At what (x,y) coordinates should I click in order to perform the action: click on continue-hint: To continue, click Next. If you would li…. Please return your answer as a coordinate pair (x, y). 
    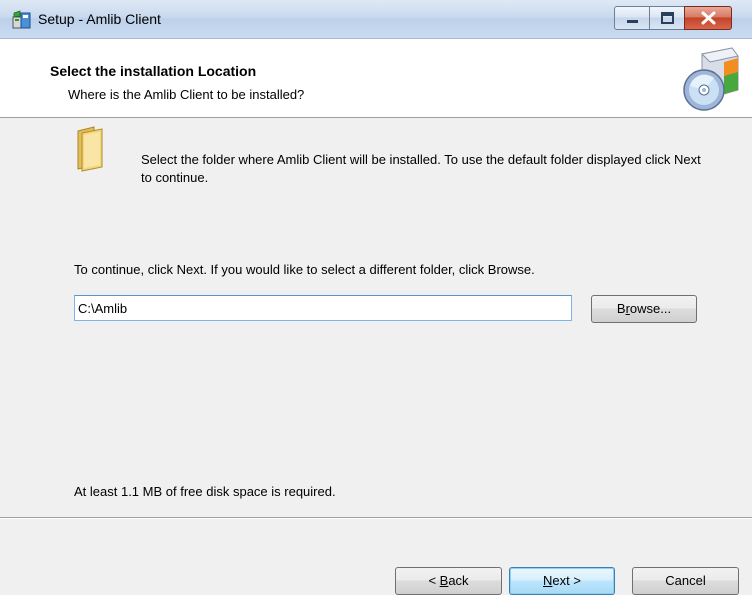
    Looking at the image, I should click on (304, 269).